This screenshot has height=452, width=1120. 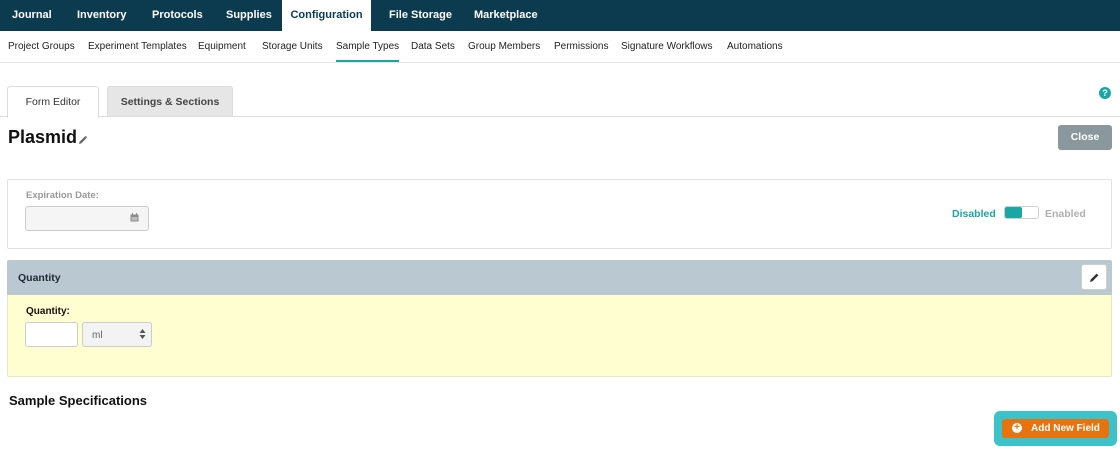 I want to click on quantity-panel-title: Quantity, so click(x=39, y=278).